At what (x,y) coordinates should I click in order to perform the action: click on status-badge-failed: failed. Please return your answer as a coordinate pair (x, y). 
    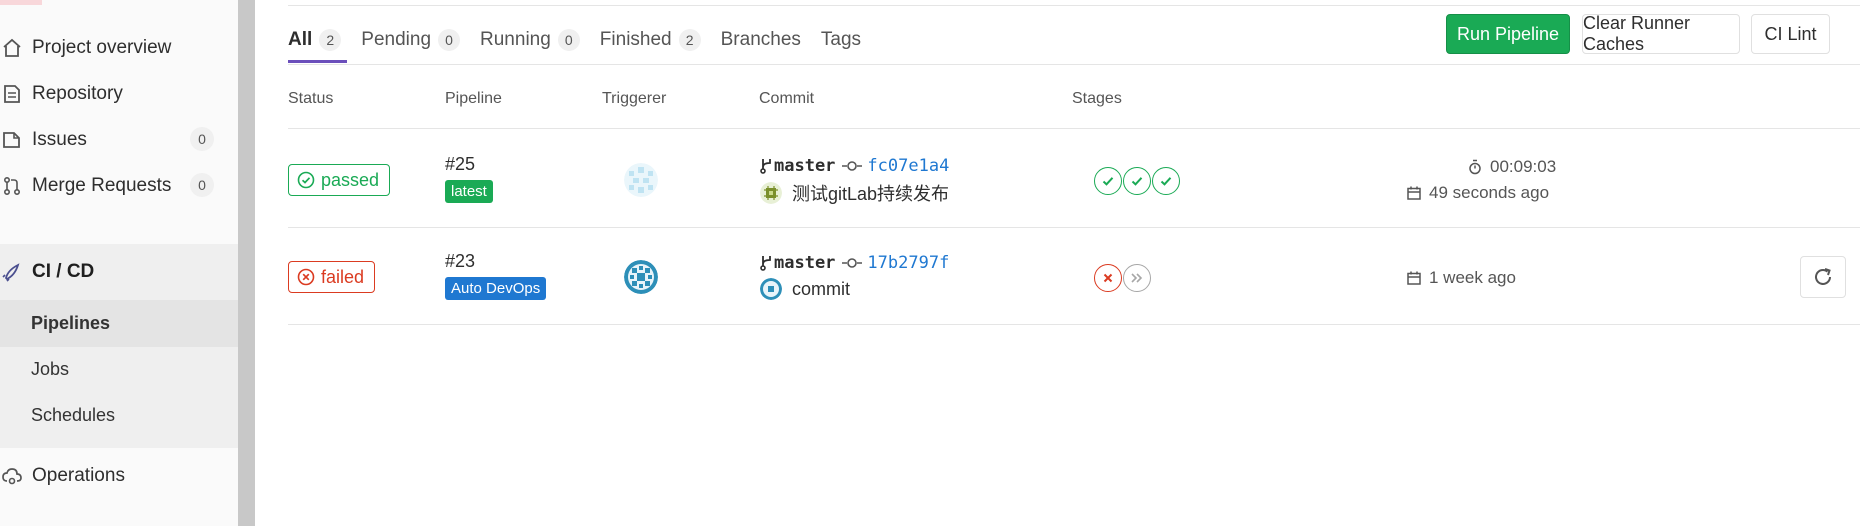
    Looking at the image, I should click on (332, 277).